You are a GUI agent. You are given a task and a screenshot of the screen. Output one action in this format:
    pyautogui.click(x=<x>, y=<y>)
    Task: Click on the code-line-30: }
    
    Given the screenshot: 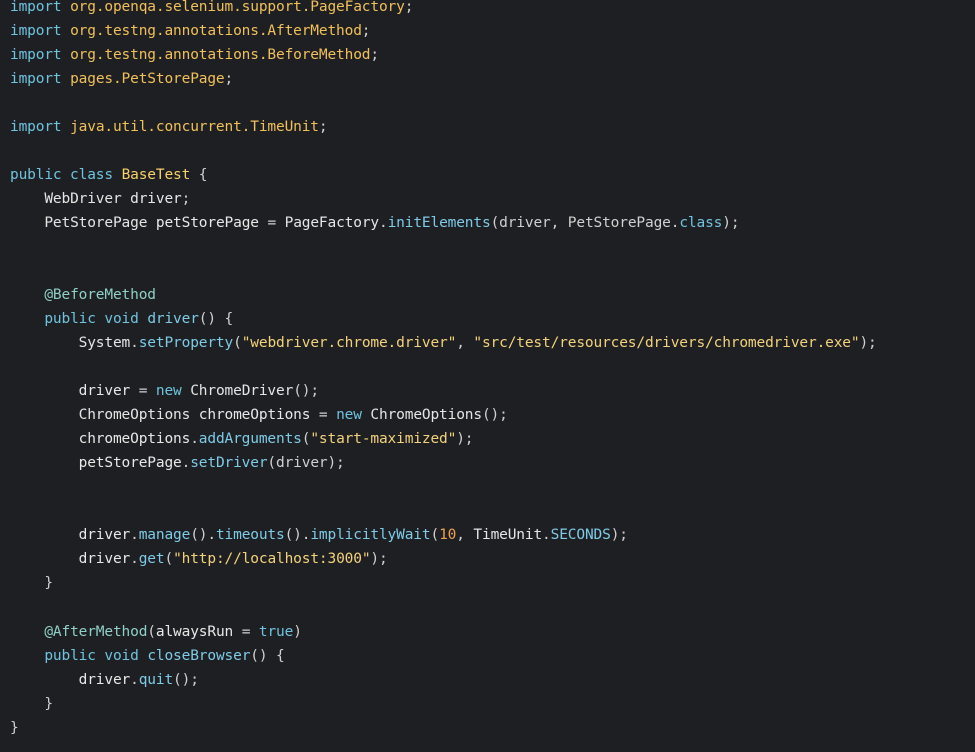 What is the action you would take?
    pyautogui.click(x=31, y=704)
    